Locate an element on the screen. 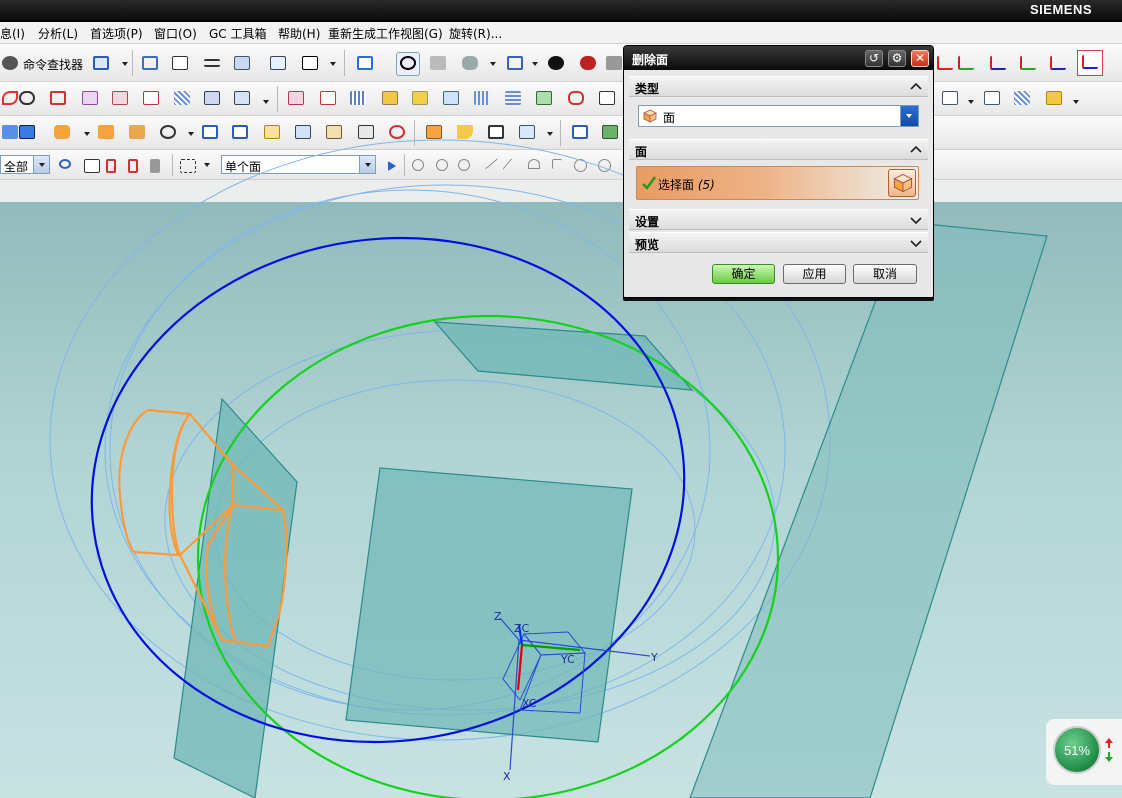  cpu-usage-percent: 51% is located at coordinates (1077, 750).